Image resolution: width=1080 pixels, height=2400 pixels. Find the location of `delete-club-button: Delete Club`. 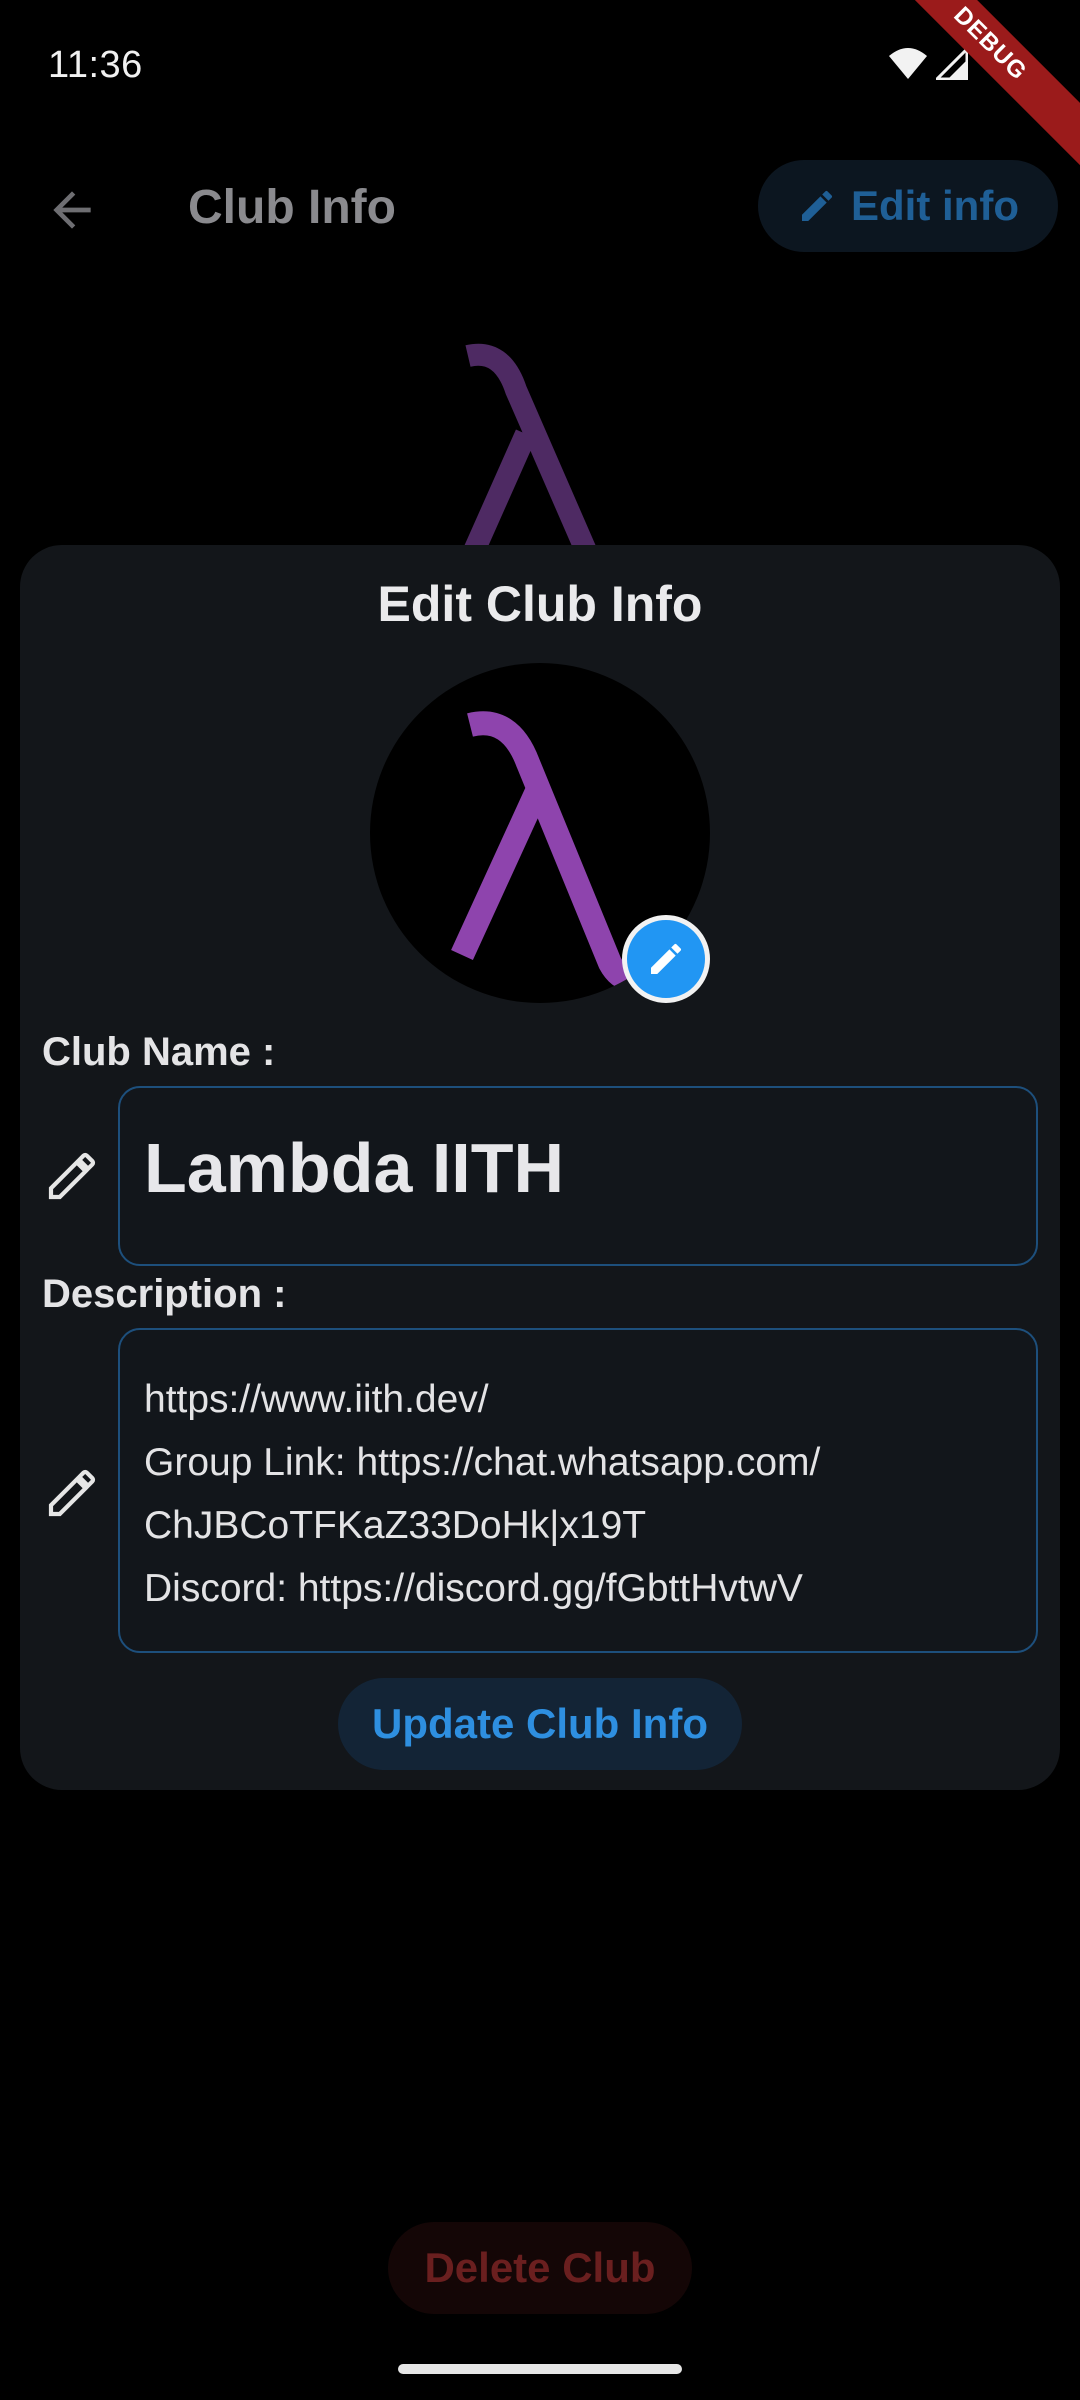

delete-club-button: Delete Club is located at coordinates (540, 2268).